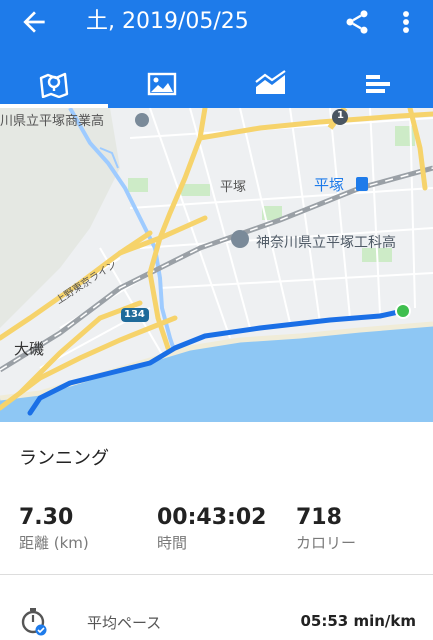 The height and width of the screenshot is (640, 433). I want to click on distance-value: 7.30, so click(46, 517).